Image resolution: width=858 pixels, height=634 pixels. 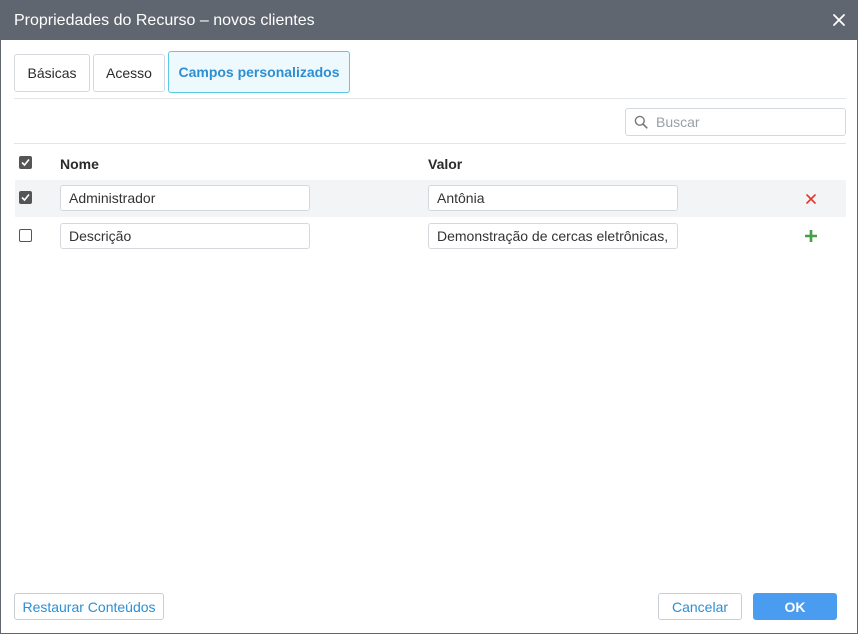 I want to click on search-box, so click(x=735, y=122).